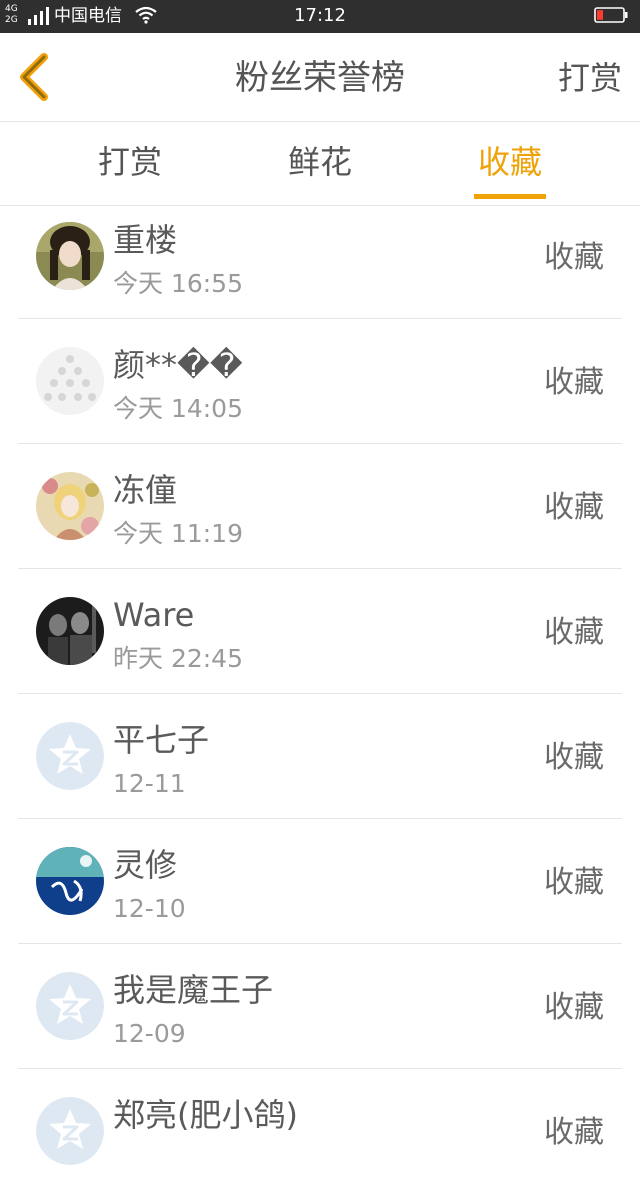  I want to click on blue-calligraphy-avatar, so click(70, 881).